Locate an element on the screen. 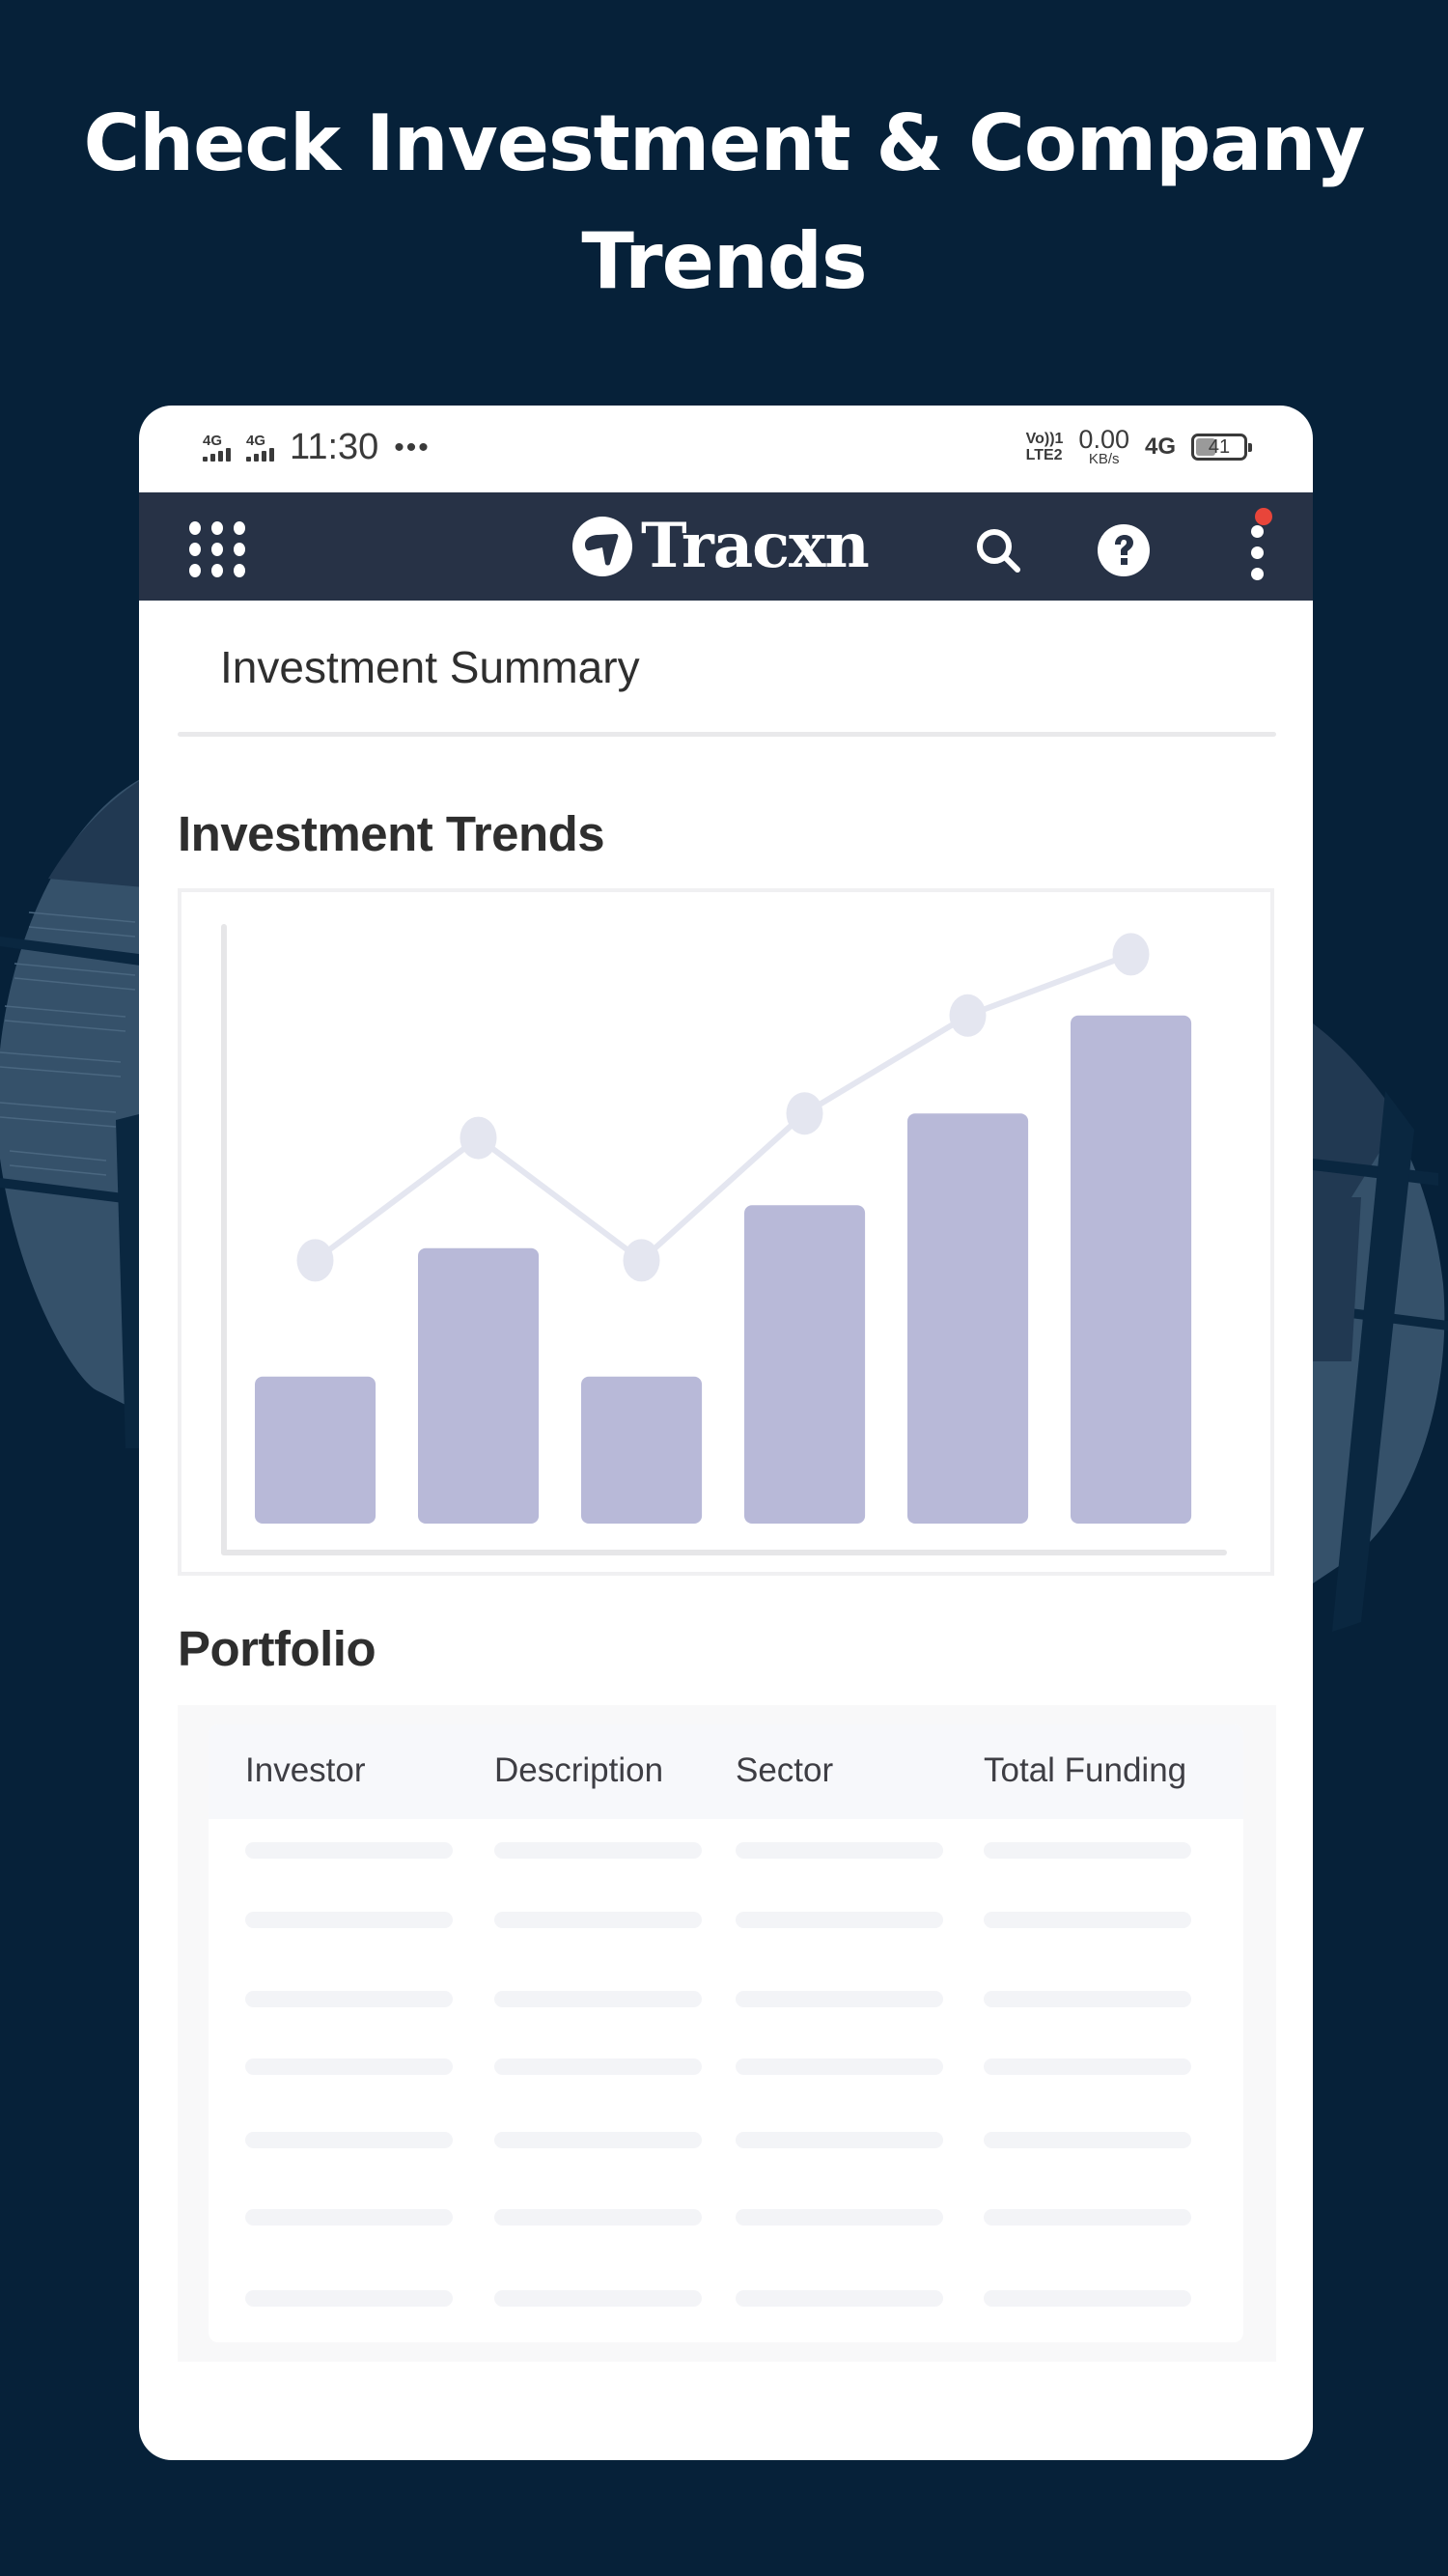  headline-line-2: Trends is located at coordinates (724, 261).